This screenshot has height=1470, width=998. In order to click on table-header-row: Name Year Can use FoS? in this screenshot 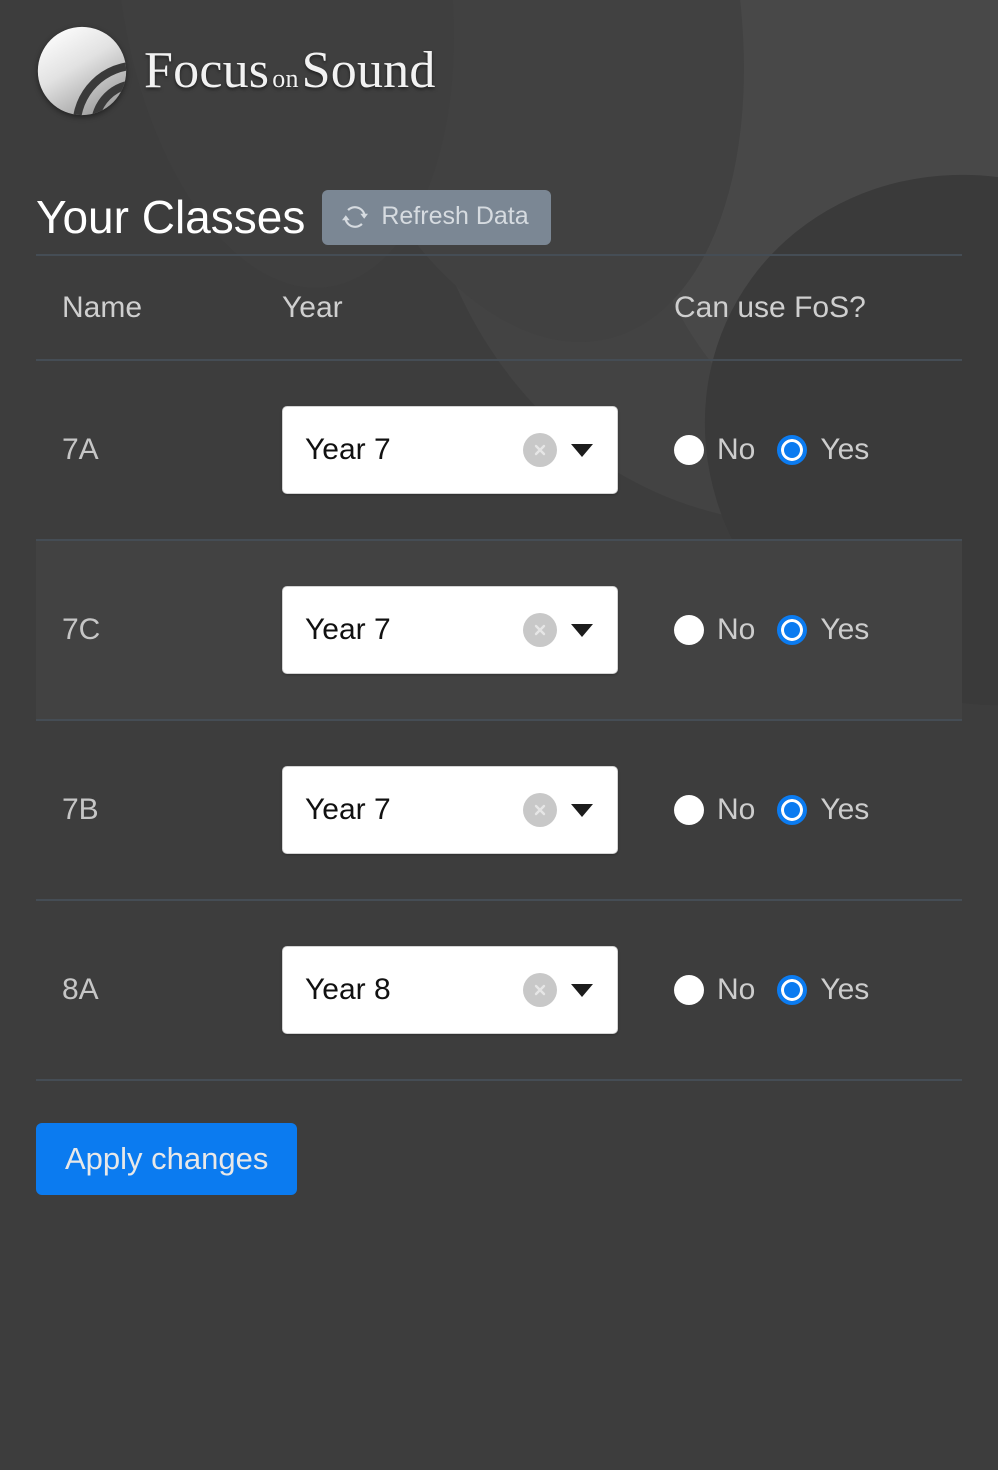, I will do `click(499, 307)`.